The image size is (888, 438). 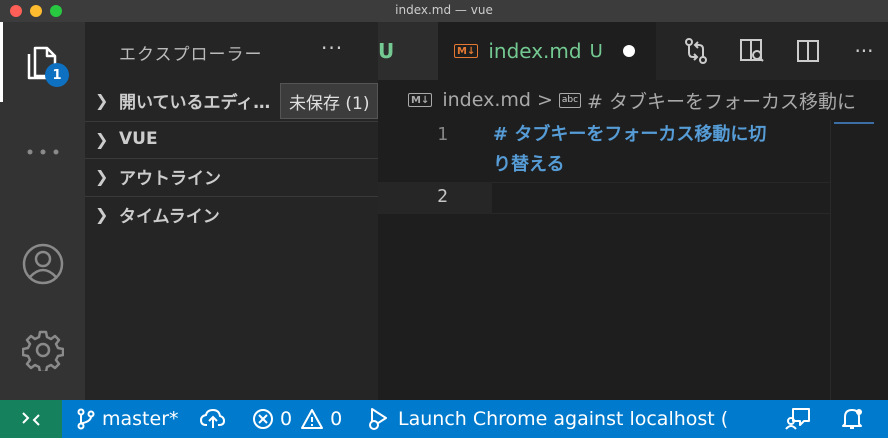 I want to click on section-vue: ❯ VUE, so click(x=231, y=139).